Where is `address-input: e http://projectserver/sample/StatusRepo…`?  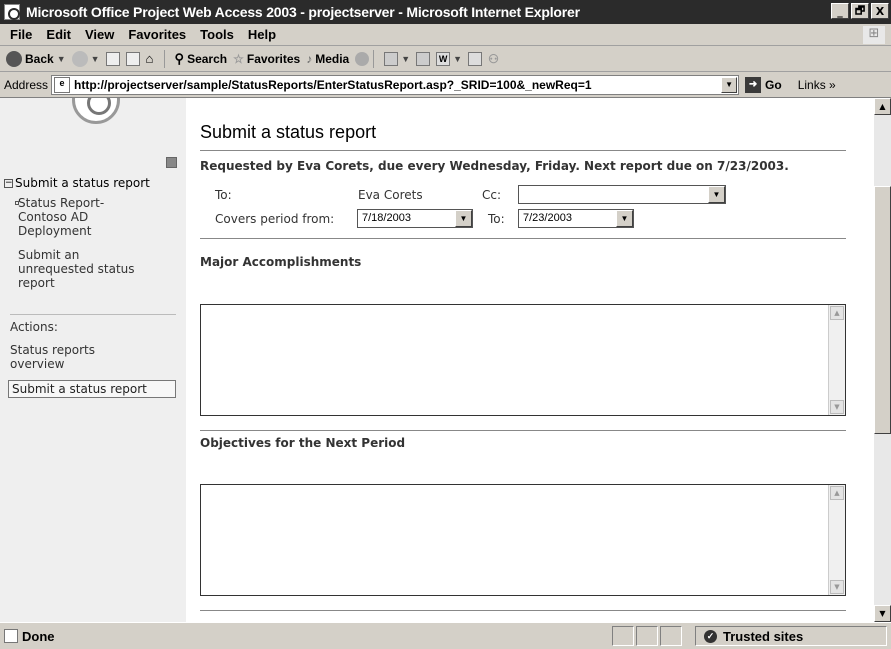
address-input: e http://projectserver/sample/StatusRepo… is located at coordinates (395, 84).